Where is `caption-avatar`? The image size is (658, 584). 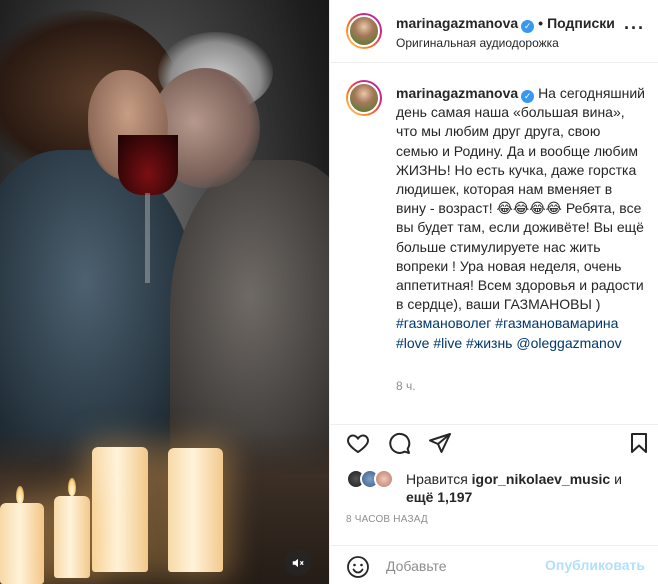
caption-avatar is located at coordinates (364, 98).